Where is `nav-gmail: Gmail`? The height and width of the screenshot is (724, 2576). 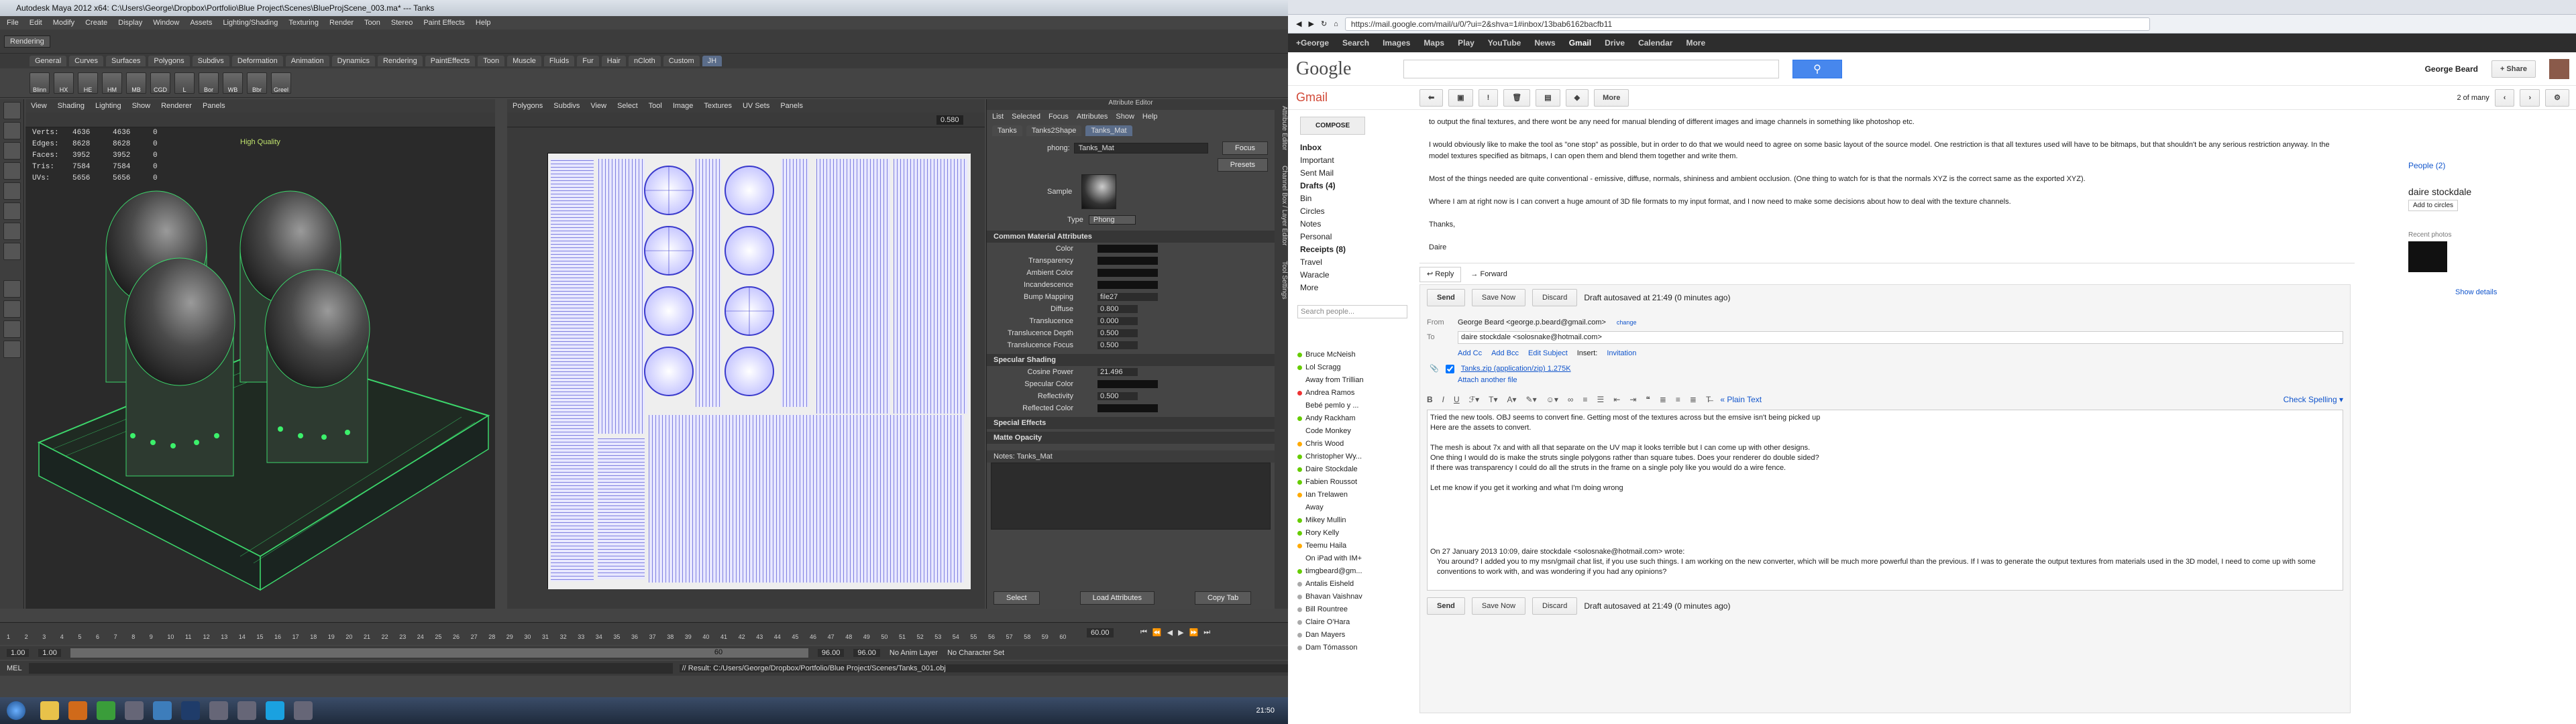 nav-gmail: Gmail is located at coordinates (1580, 43).